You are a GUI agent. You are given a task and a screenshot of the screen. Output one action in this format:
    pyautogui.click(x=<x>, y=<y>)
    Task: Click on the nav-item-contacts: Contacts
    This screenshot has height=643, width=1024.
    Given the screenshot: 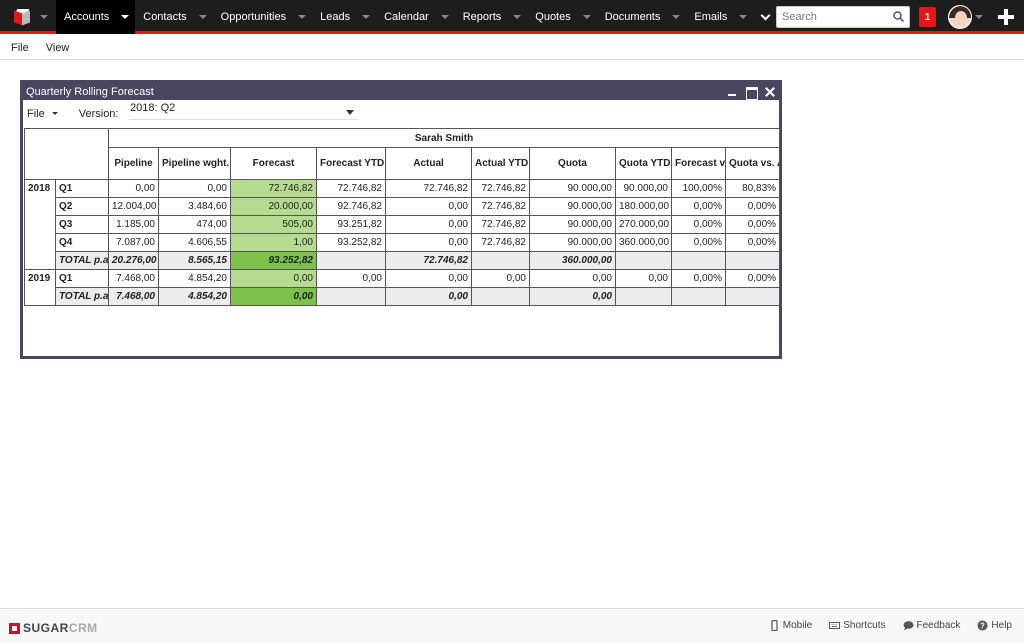 What is the action you would take?
    pyautogui.click(x=173, y=17)
    